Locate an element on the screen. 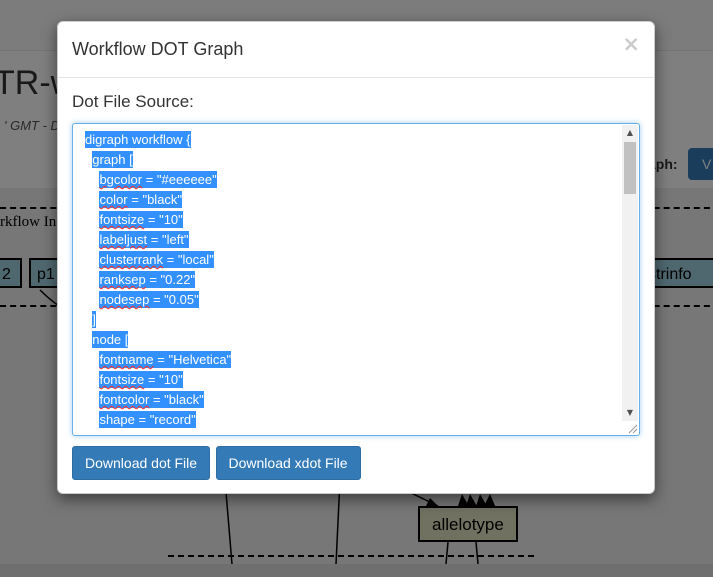 This screenshot has height=577, width=713. selected-text: clusterrank = "local" is located at coordinates (156, 259).